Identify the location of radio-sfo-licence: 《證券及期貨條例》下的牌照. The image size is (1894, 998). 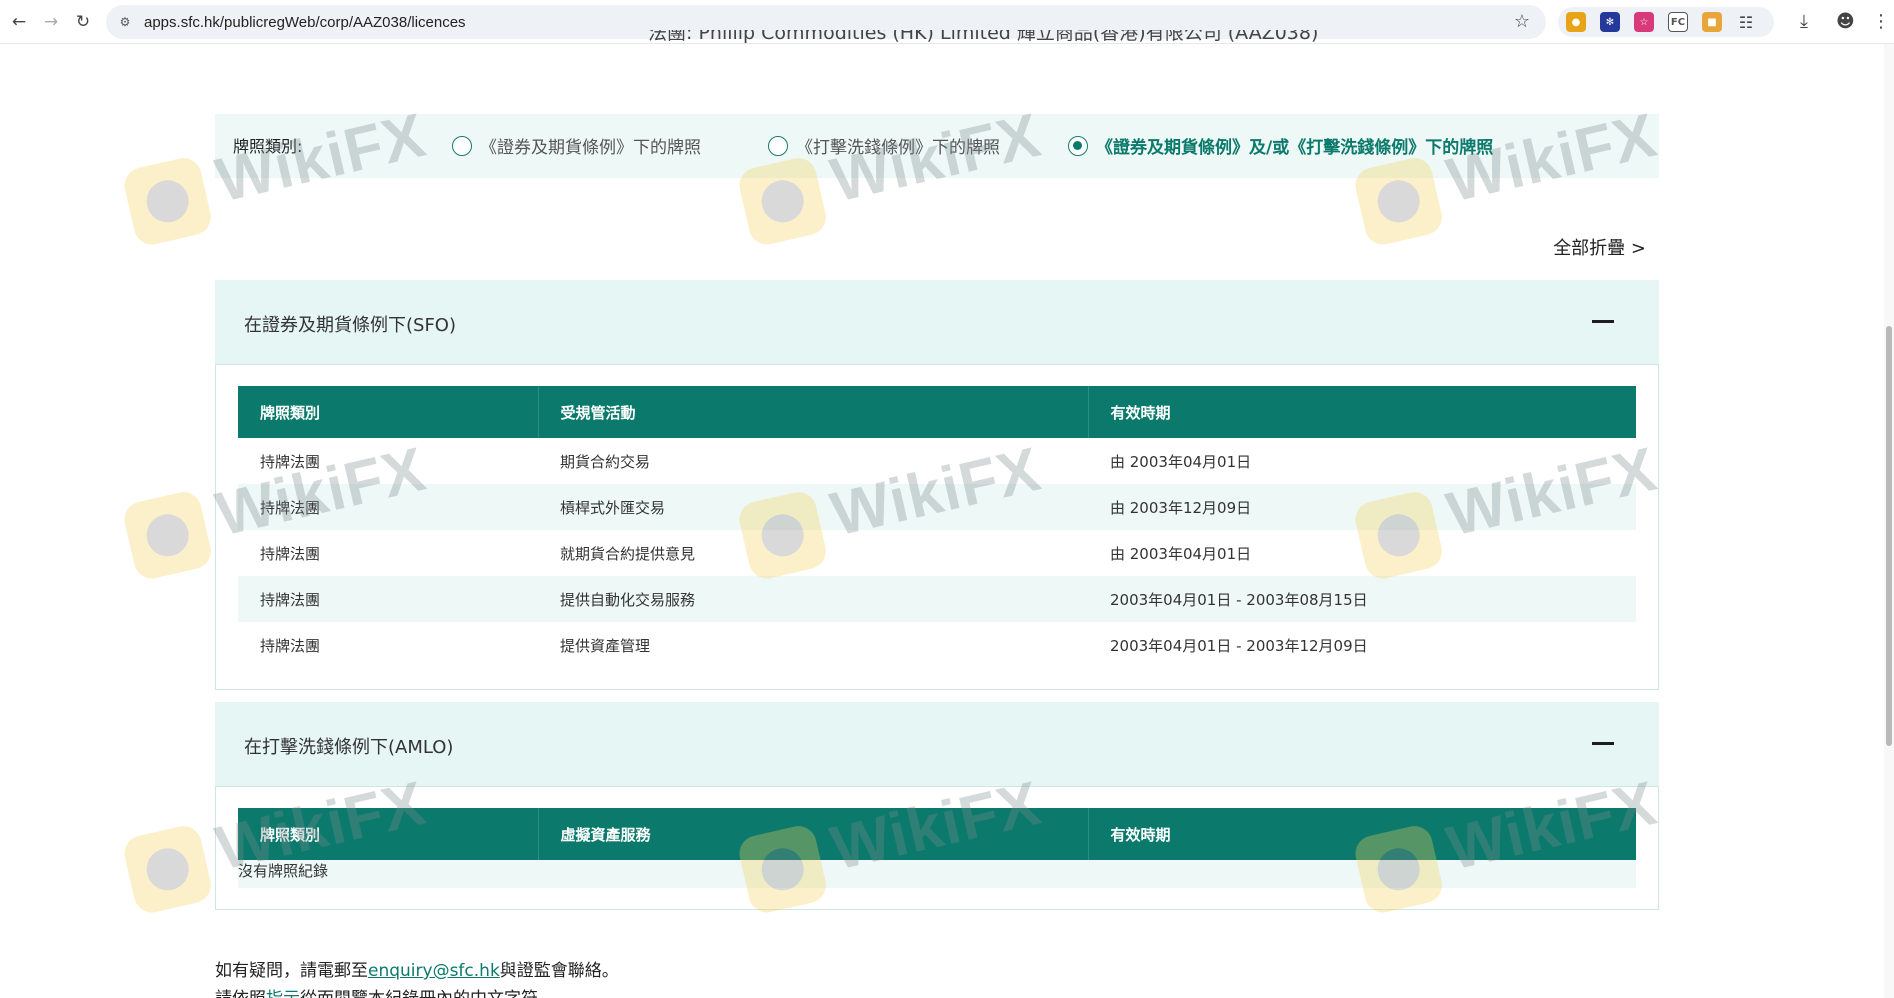
(576, 145).